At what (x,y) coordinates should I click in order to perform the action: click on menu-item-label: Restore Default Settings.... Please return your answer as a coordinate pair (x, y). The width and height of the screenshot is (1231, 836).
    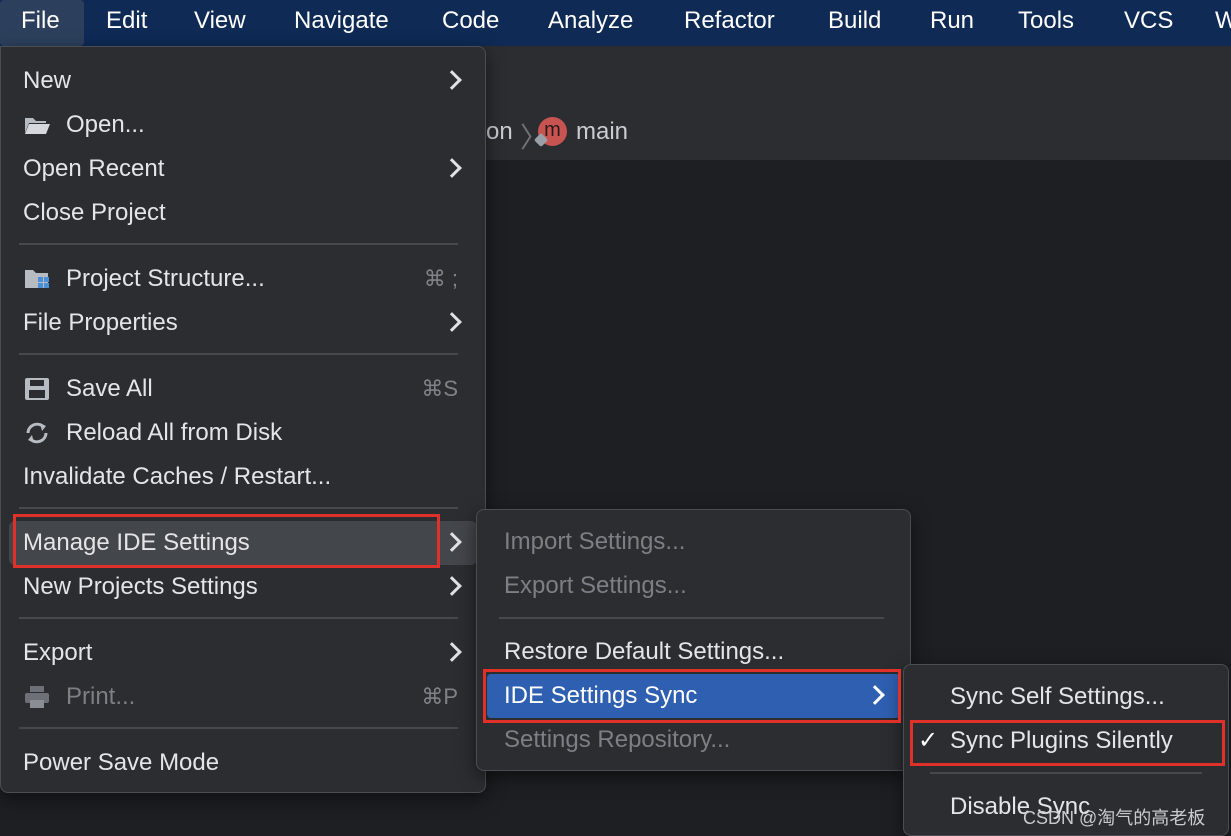
    Looking at the image, I should click on (644, 651).